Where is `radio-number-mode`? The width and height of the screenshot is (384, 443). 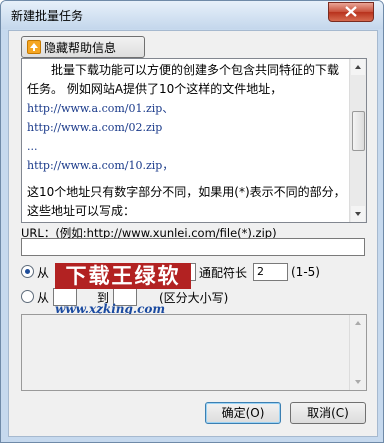 radio-number-mode is located at coordinates (27, 271).